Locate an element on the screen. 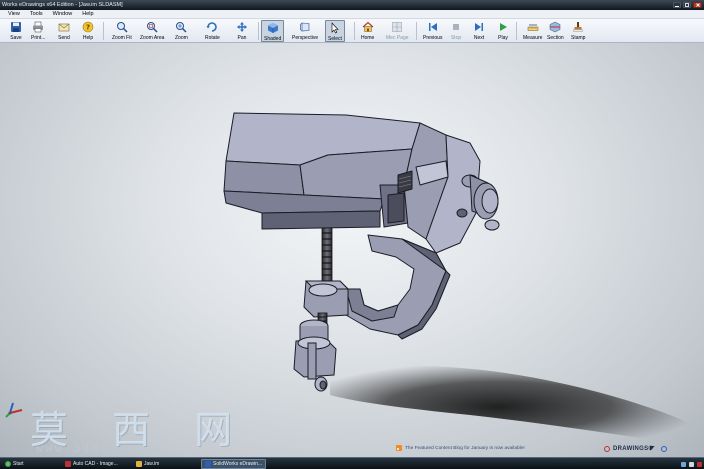 The height and width of the screenshot is (469, 704). viewport-corner-tools is located at coordinates (658, 449).